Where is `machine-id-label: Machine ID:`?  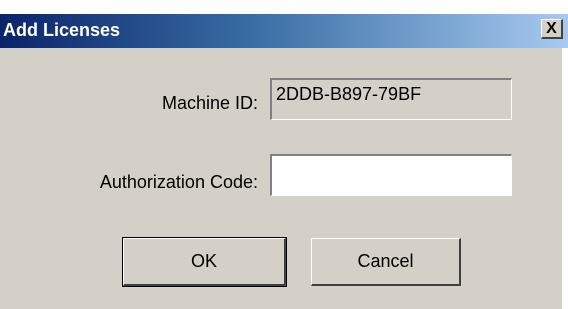 machine-id-label: Machine ID: is located at coordinates (209, 103).